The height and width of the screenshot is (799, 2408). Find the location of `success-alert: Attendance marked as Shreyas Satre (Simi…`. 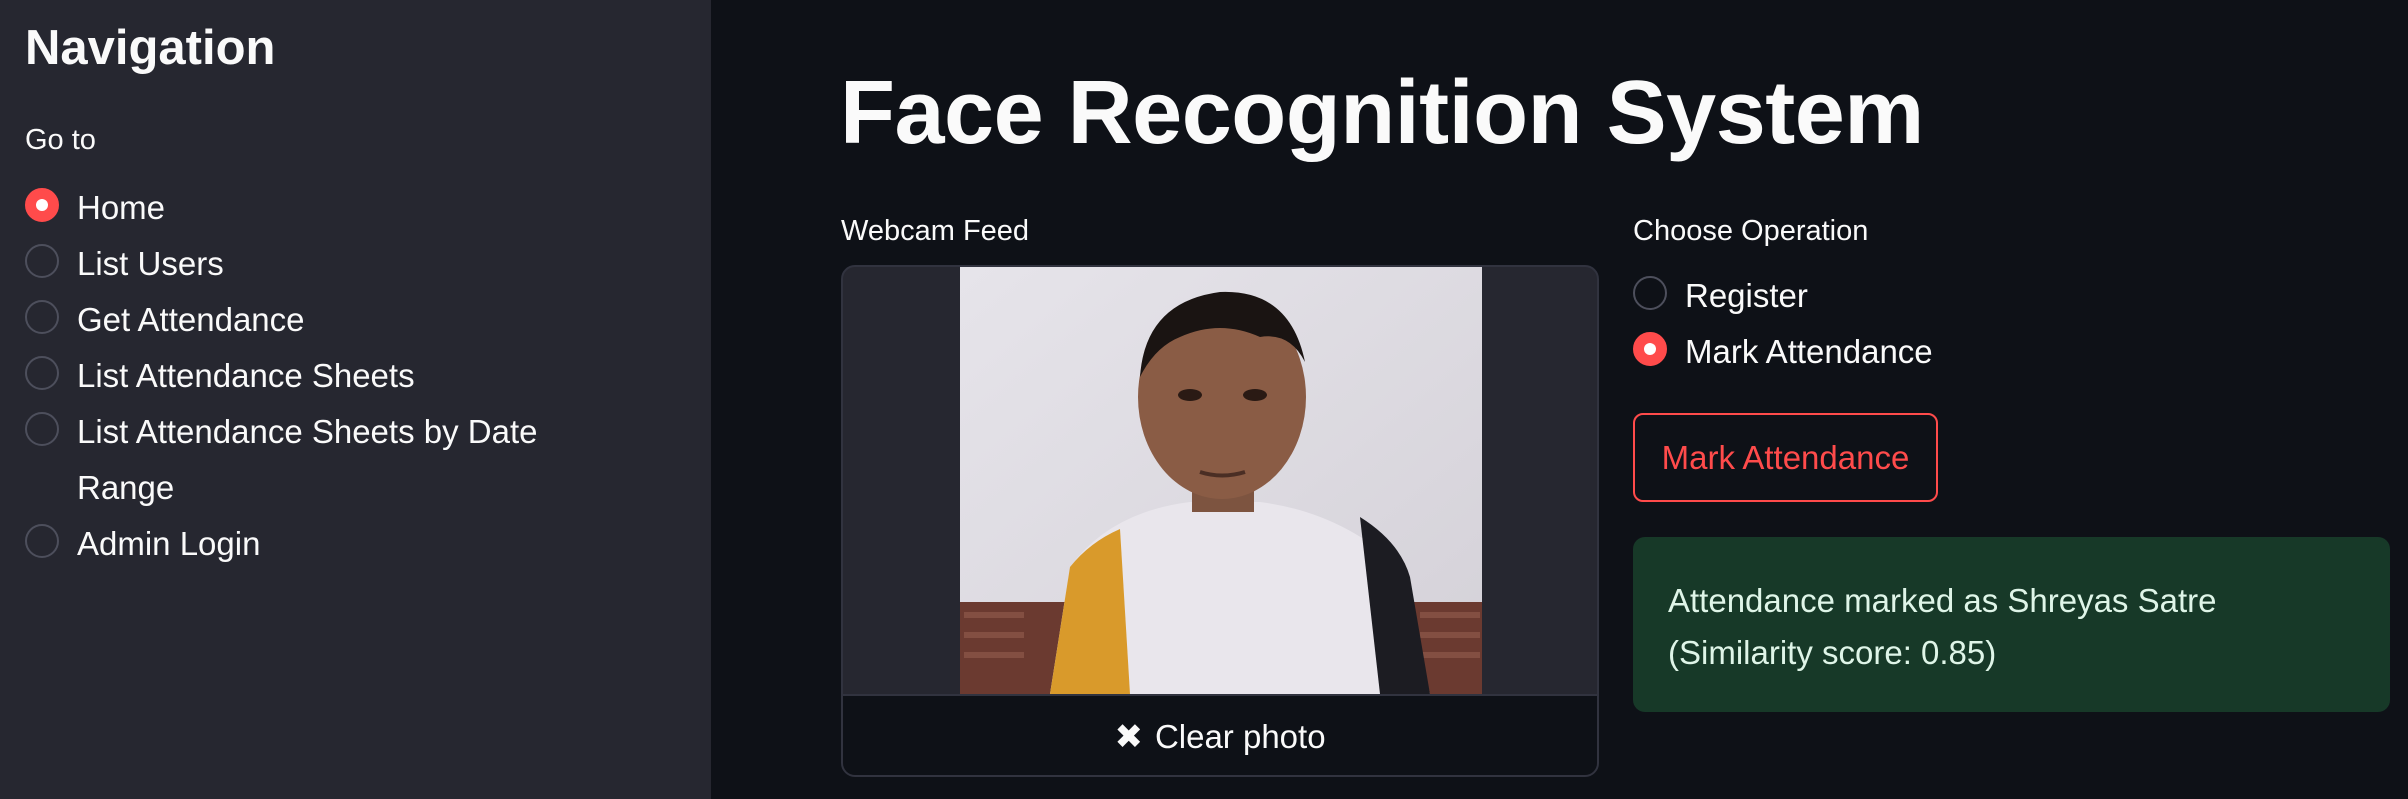

success-alert: Attendance marked as Shreyas Satre (Simi… is located at coordinates (2011, 624).